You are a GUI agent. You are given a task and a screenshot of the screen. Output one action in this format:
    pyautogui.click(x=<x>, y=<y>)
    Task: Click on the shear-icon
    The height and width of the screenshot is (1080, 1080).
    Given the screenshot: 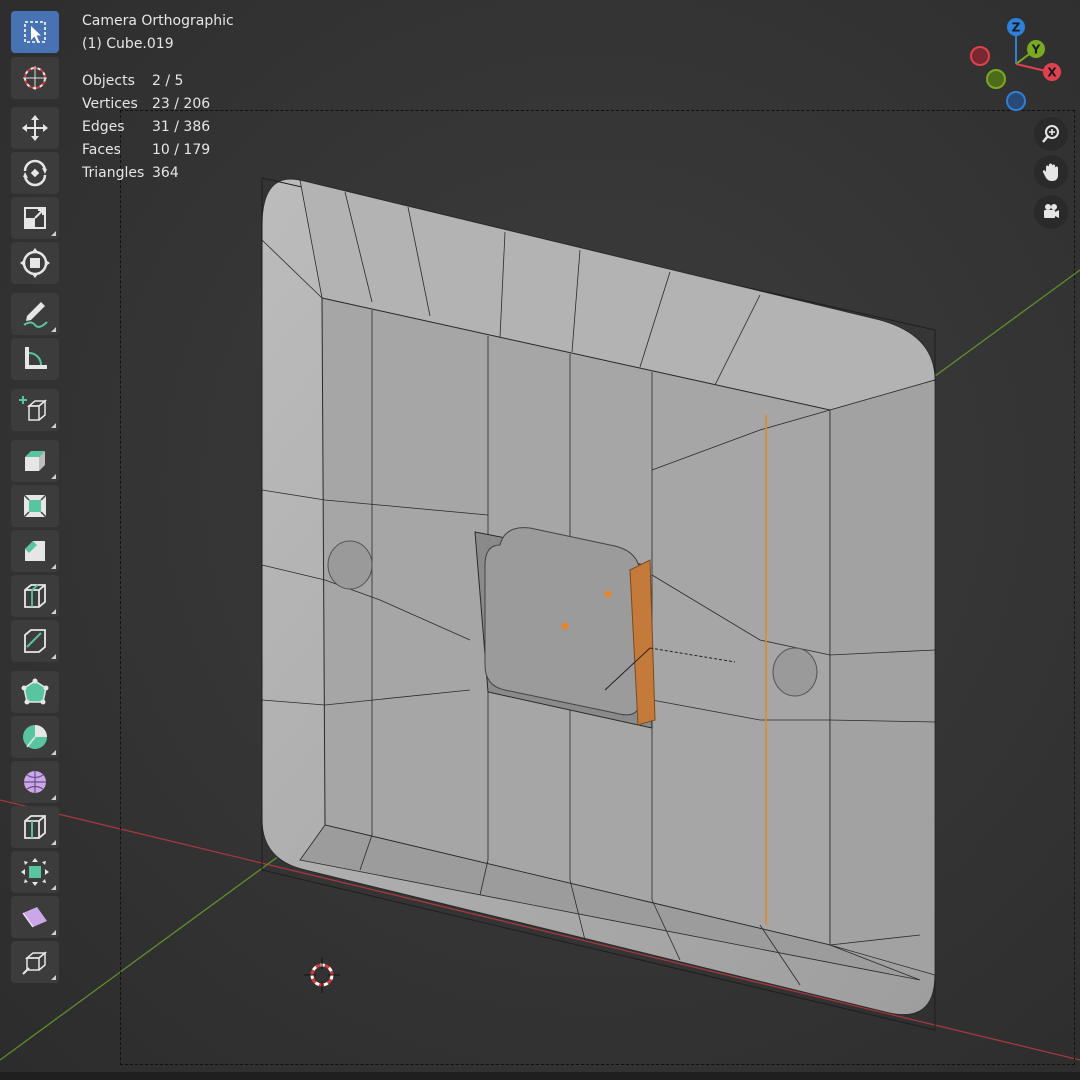 What is the action you would take?
    pyautogui.click(x=34, y=917)
    